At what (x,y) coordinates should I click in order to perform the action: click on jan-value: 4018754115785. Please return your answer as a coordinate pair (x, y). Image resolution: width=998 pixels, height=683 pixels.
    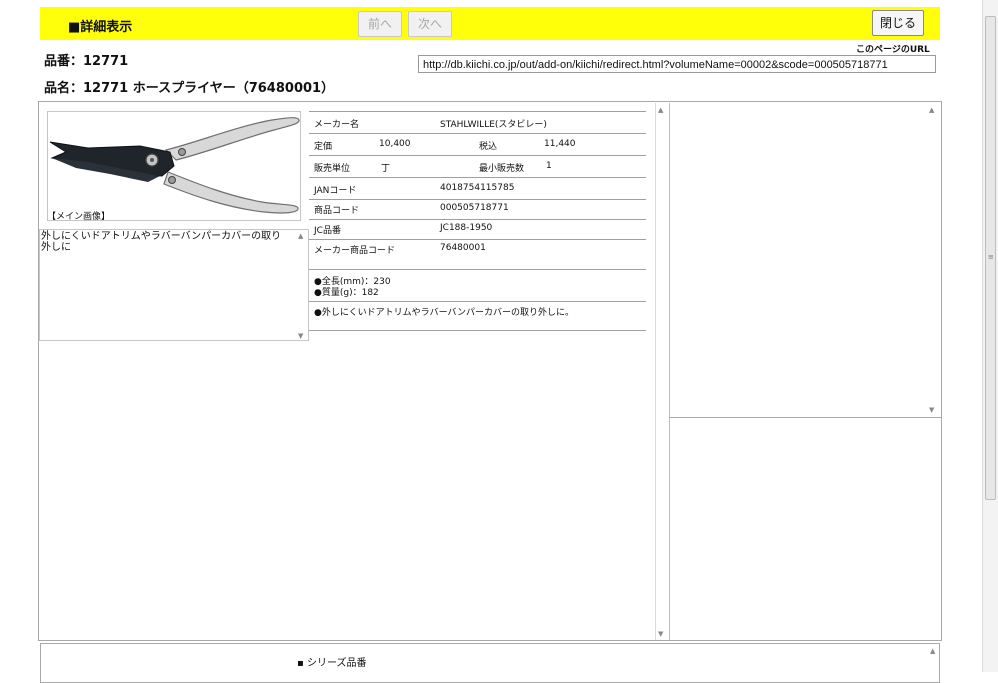
    Looking at the image, I should click on (477, 188).